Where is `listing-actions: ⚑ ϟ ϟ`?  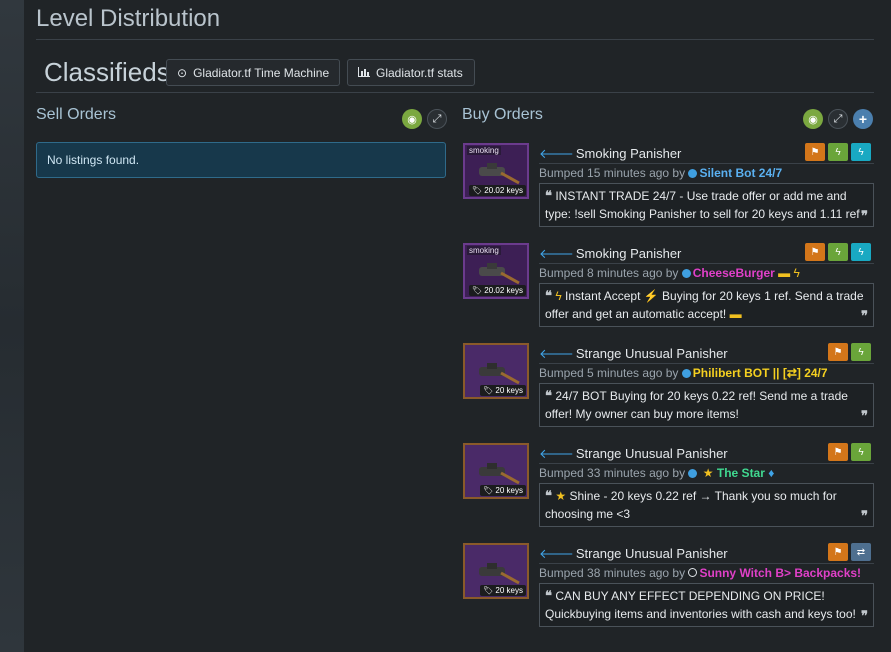 listing-actions: ⚑ ϟ ϟ is located at coordinates (838, 152).